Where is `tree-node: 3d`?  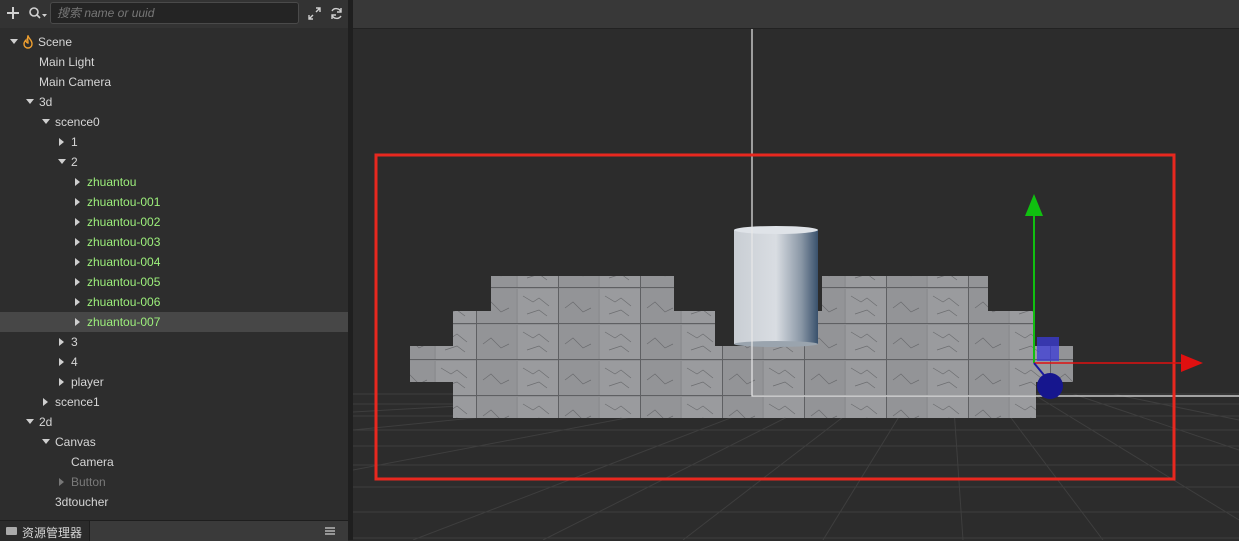 tree-node: 3d is located at coordinates (174, 102).